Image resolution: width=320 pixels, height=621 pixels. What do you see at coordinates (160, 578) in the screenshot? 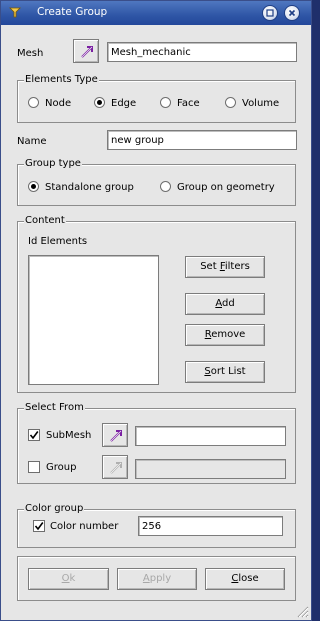
I see `apply-text-post: pply` at bounding box center [160, 578].